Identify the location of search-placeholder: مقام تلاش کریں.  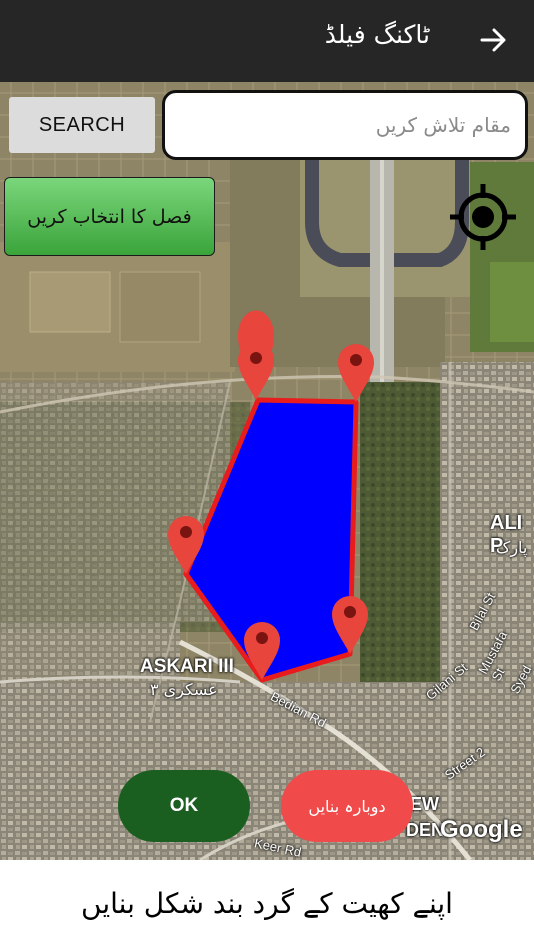
(443, 125).